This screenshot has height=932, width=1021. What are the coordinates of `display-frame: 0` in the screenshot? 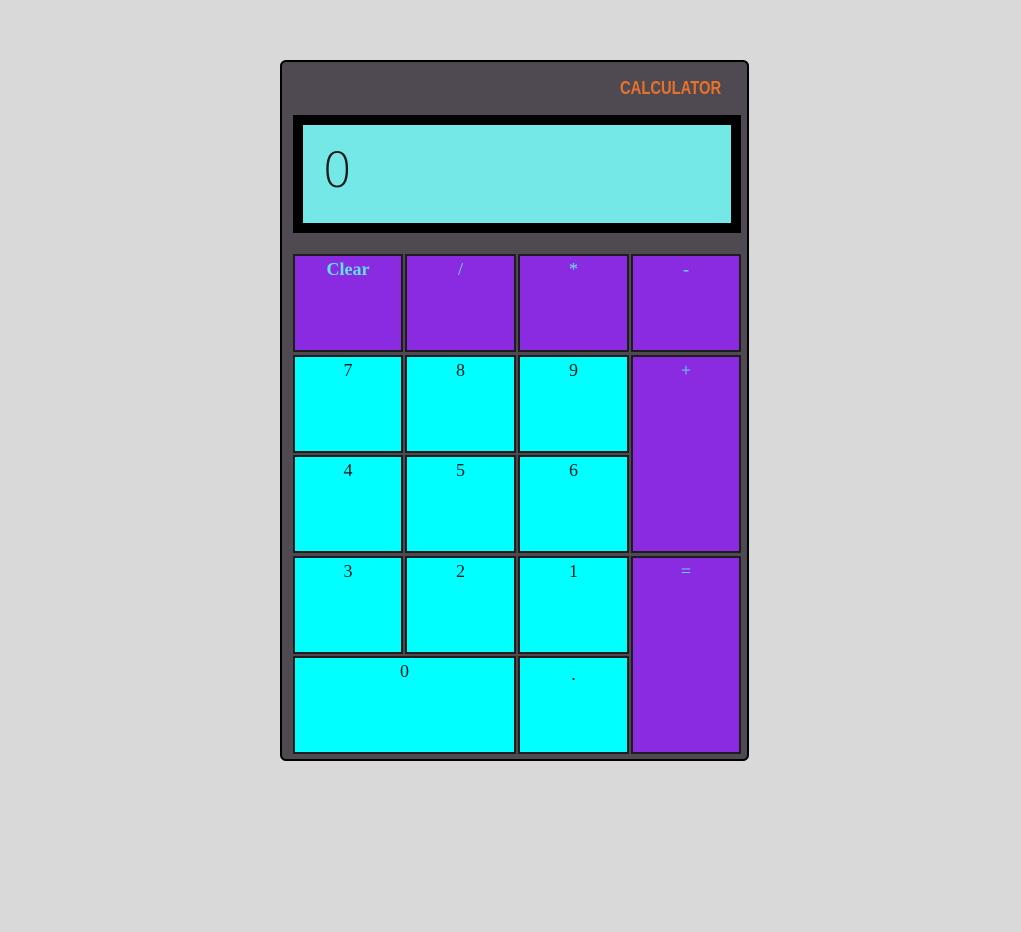 It's located at (517, 174).